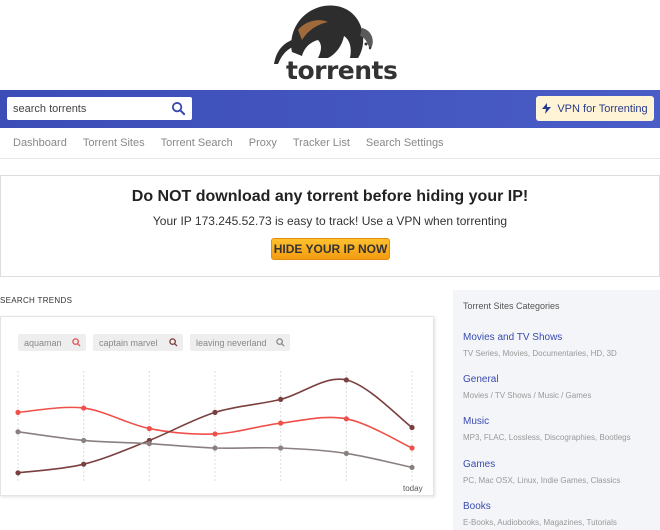 This screenshot has height=530, width=660. I want to click on lightning-icon, so click(547, 108).